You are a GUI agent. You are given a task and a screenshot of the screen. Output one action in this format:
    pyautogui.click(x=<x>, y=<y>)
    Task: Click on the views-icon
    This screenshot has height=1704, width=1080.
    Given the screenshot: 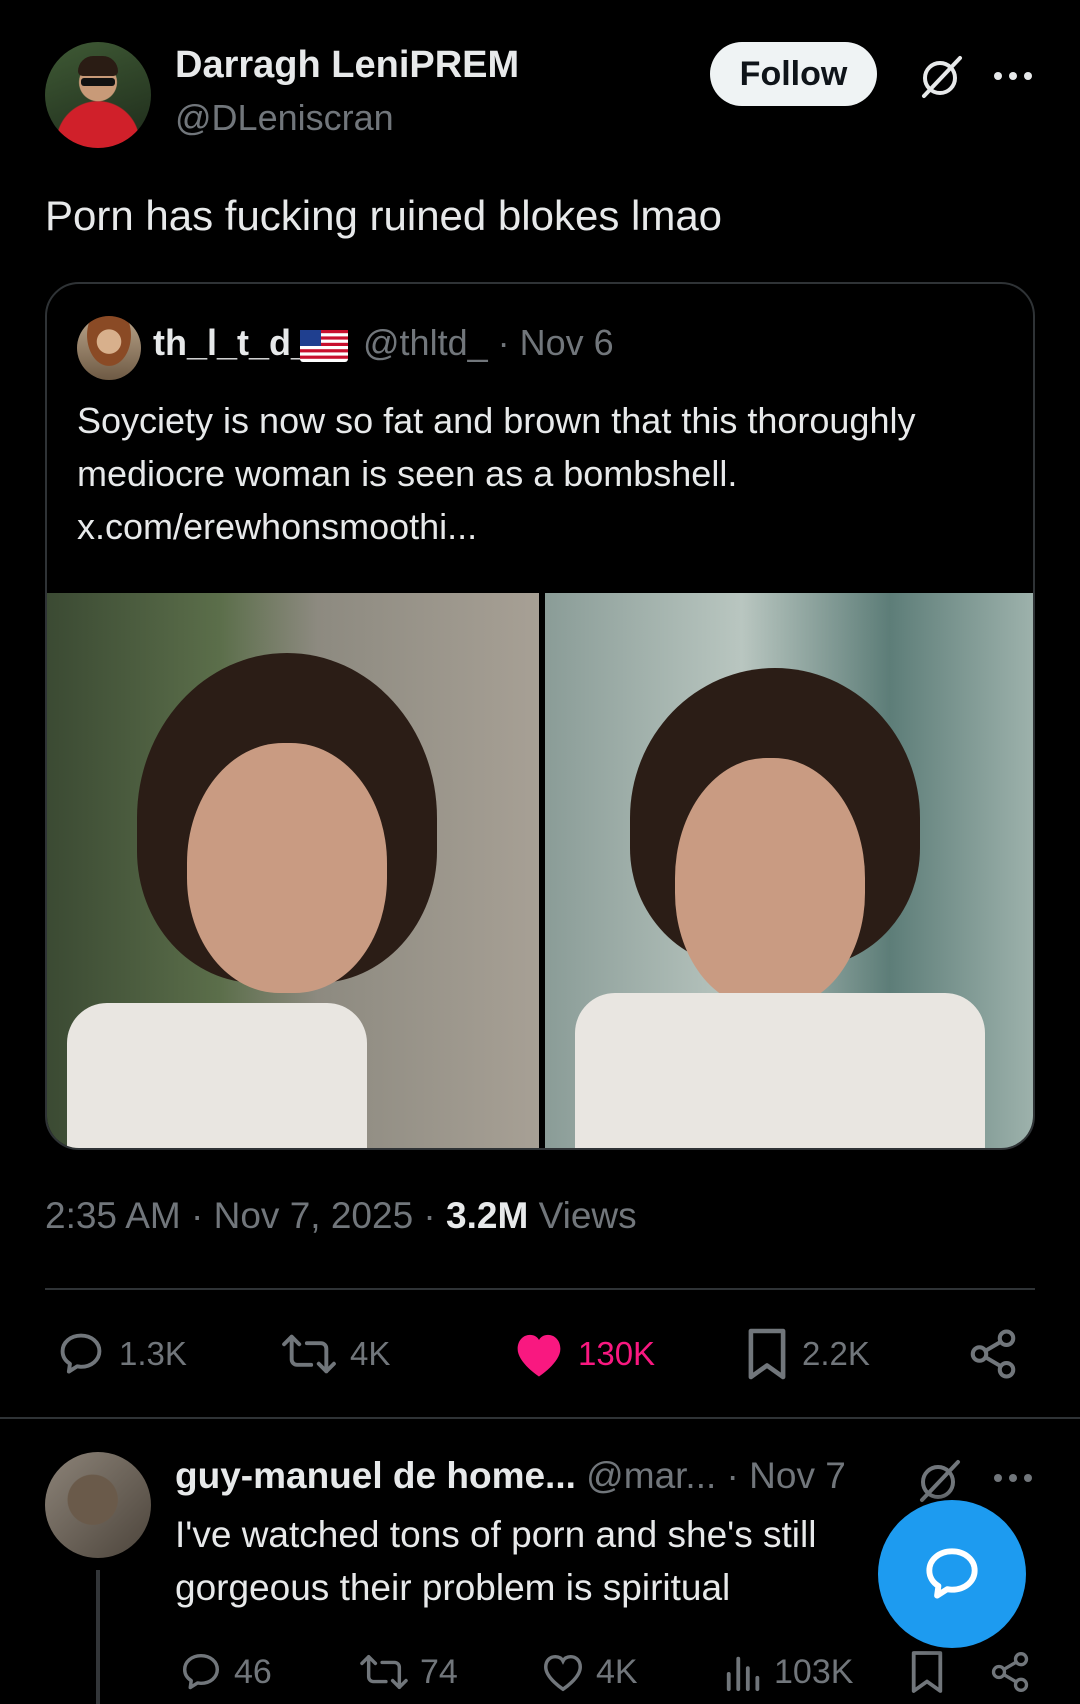 What is the action you would take?
    pyautogui.click(x=743, y=1674)
    